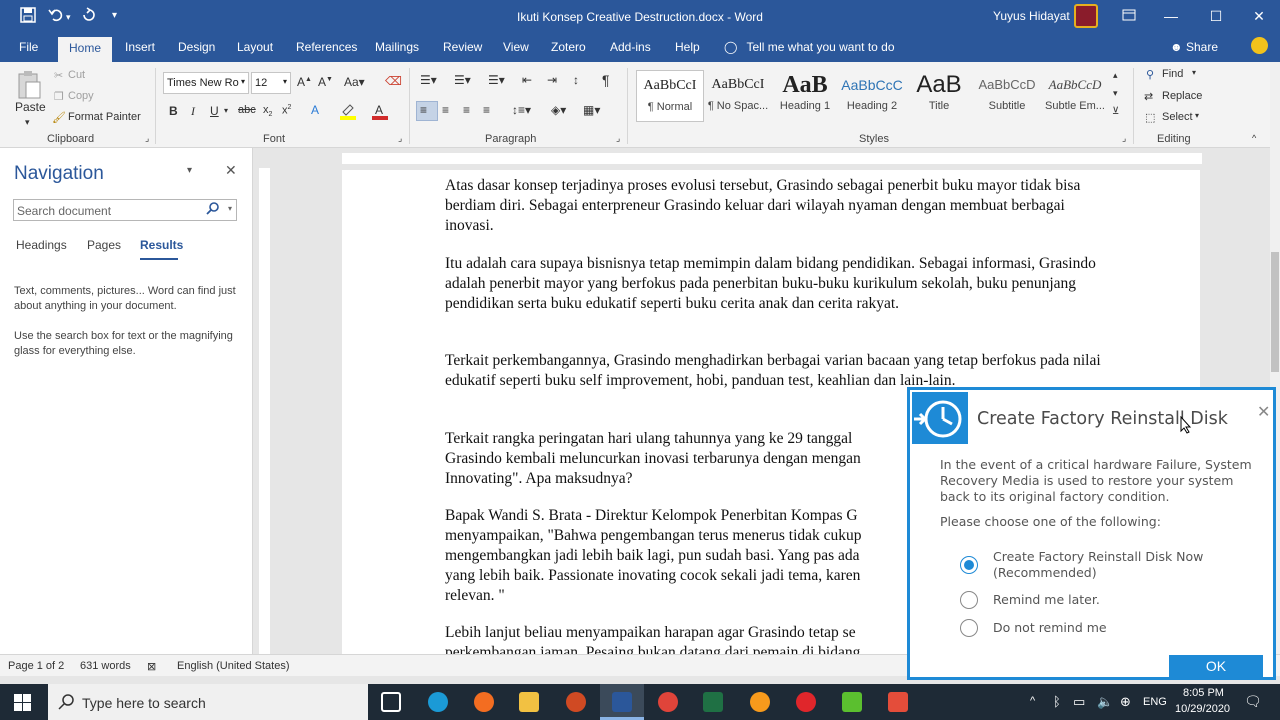  I want to click on justify-icon: ≡, so click(486, 110).